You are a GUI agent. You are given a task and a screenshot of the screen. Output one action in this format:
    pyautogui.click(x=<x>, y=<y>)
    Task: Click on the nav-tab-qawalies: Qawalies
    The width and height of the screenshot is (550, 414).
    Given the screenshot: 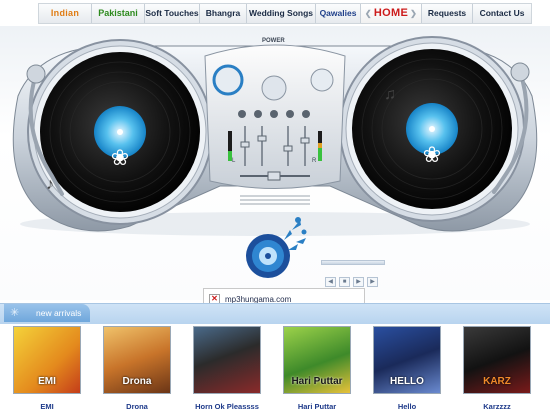 What is the action you would take?
    pyautogui.click(x=338, y=13)
    